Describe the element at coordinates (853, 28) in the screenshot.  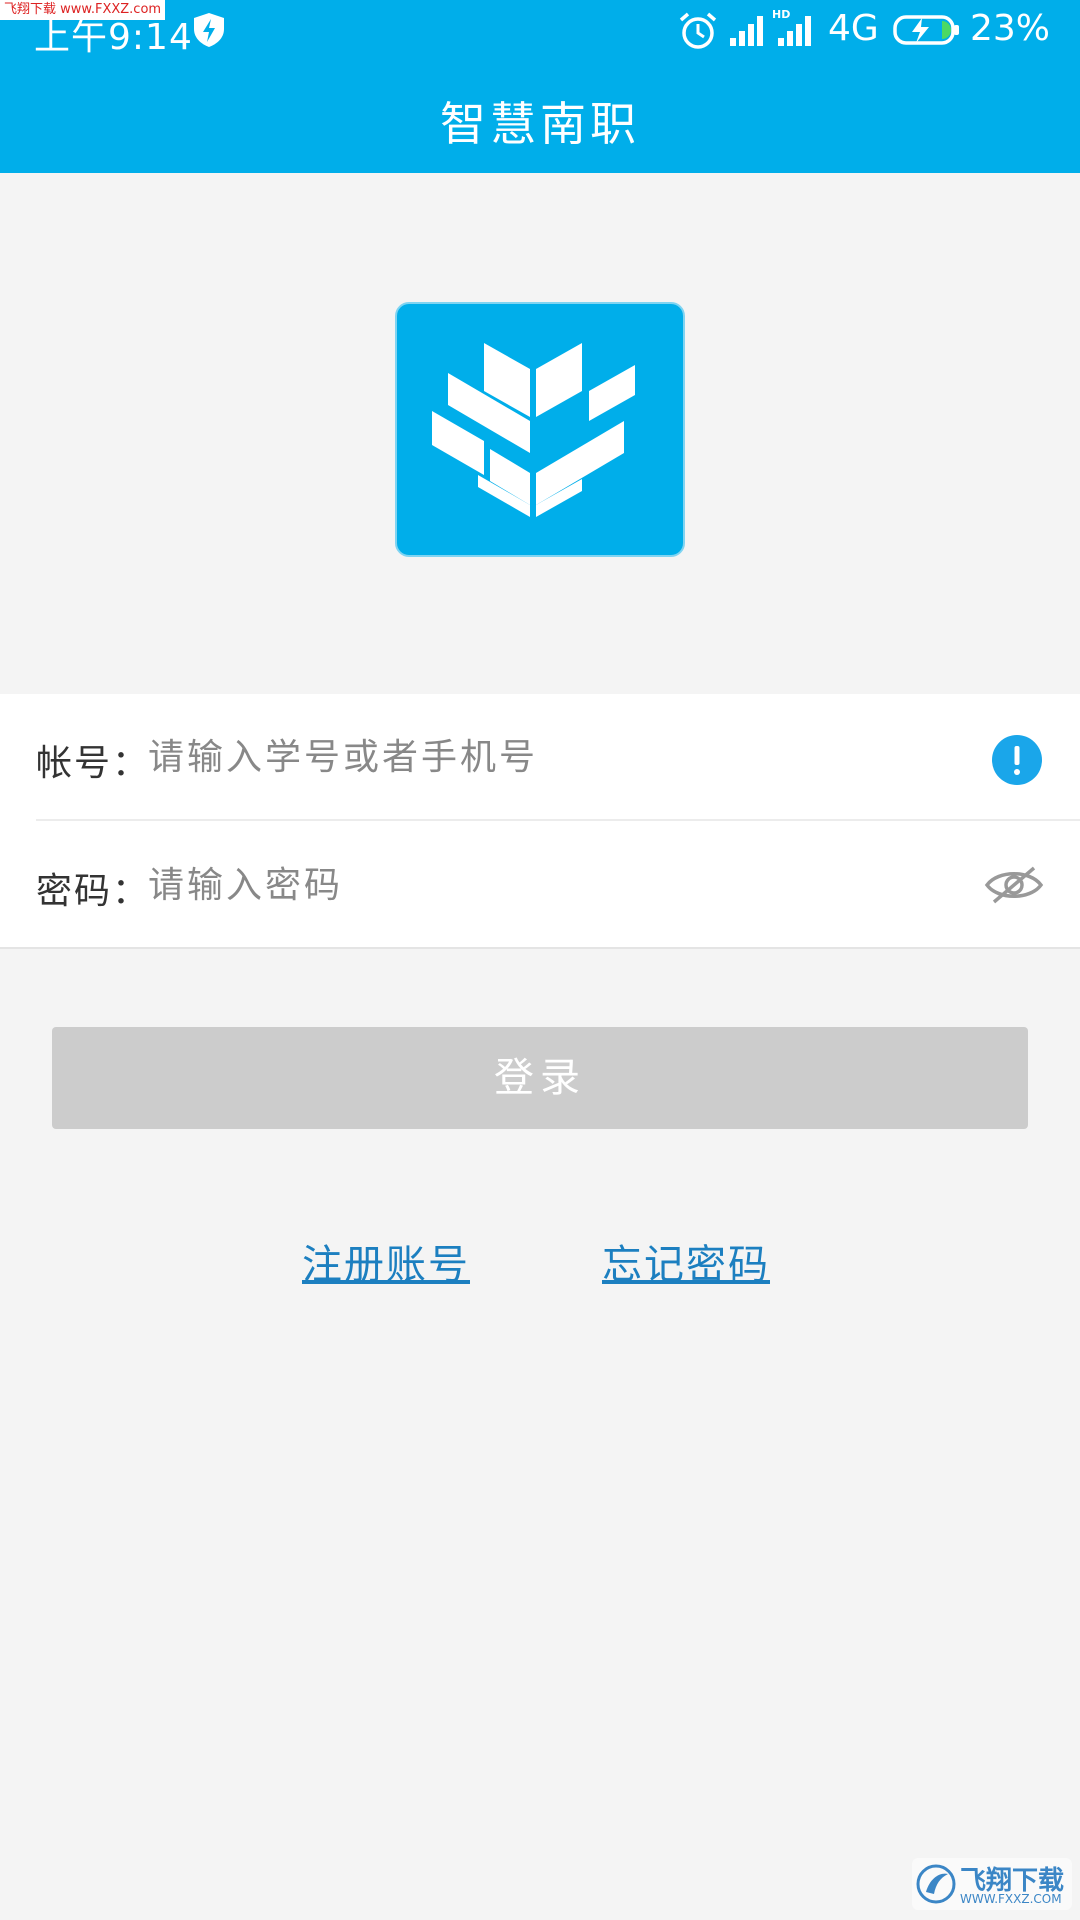
I see `network-type: 4G` at that location.